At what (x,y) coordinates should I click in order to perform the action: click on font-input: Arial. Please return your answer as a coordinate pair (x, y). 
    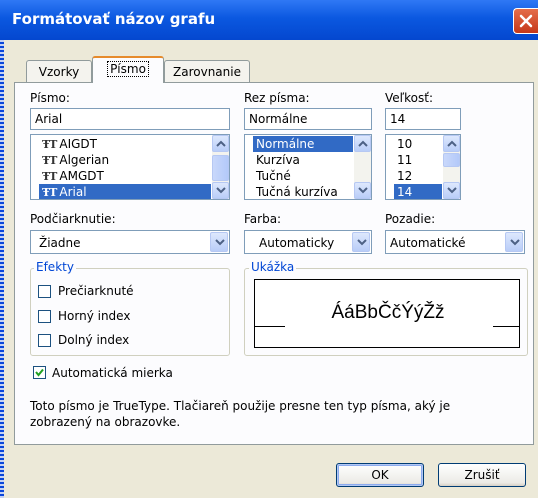
    Looking at the image, I should click on (130, 119).